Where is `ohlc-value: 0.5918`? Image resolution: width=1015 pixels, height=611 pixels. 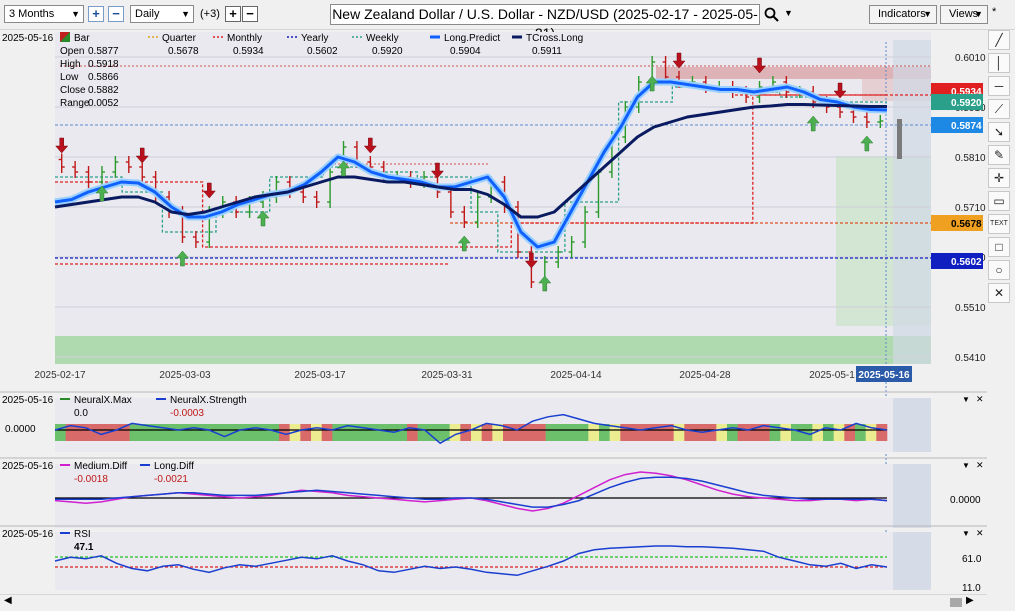 ohlc-value: 0.5918 is located at coordinates (103, 64).